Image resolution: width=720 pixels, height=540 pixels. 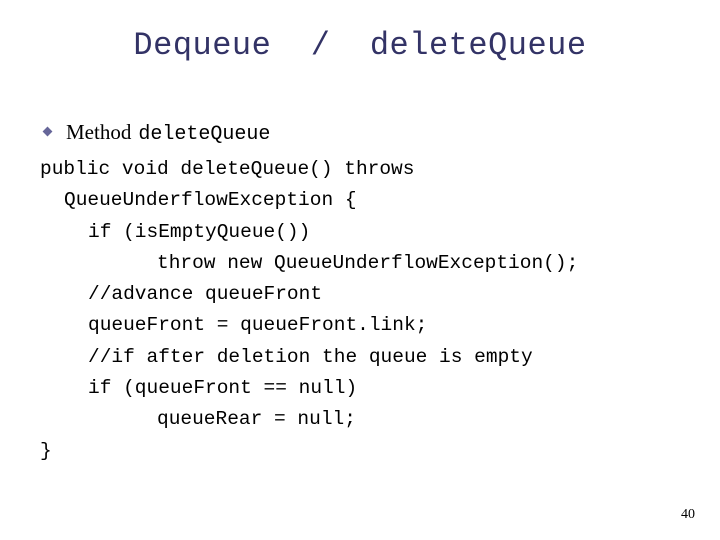 I want to click on code-line: queueRear = null;, so click(x=256, y=419).